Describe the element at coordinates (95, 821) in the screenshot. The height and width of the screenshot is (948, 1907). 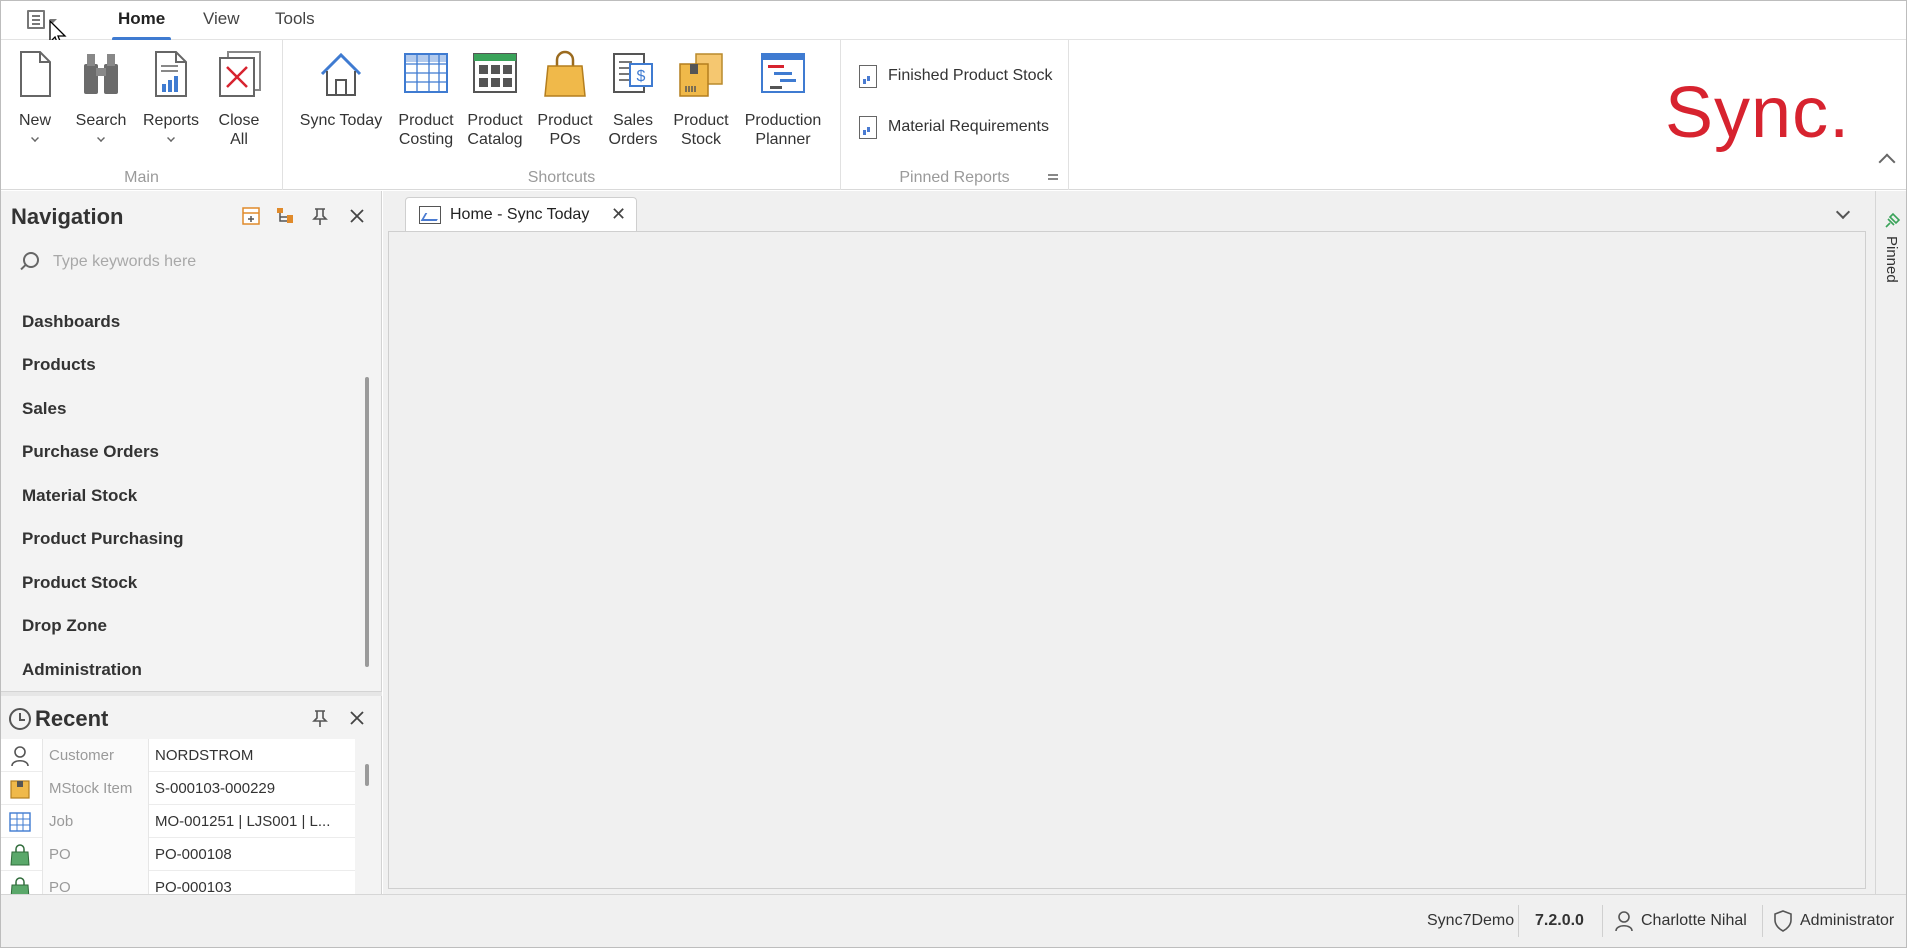
I see `recent-type: Job` at that location.